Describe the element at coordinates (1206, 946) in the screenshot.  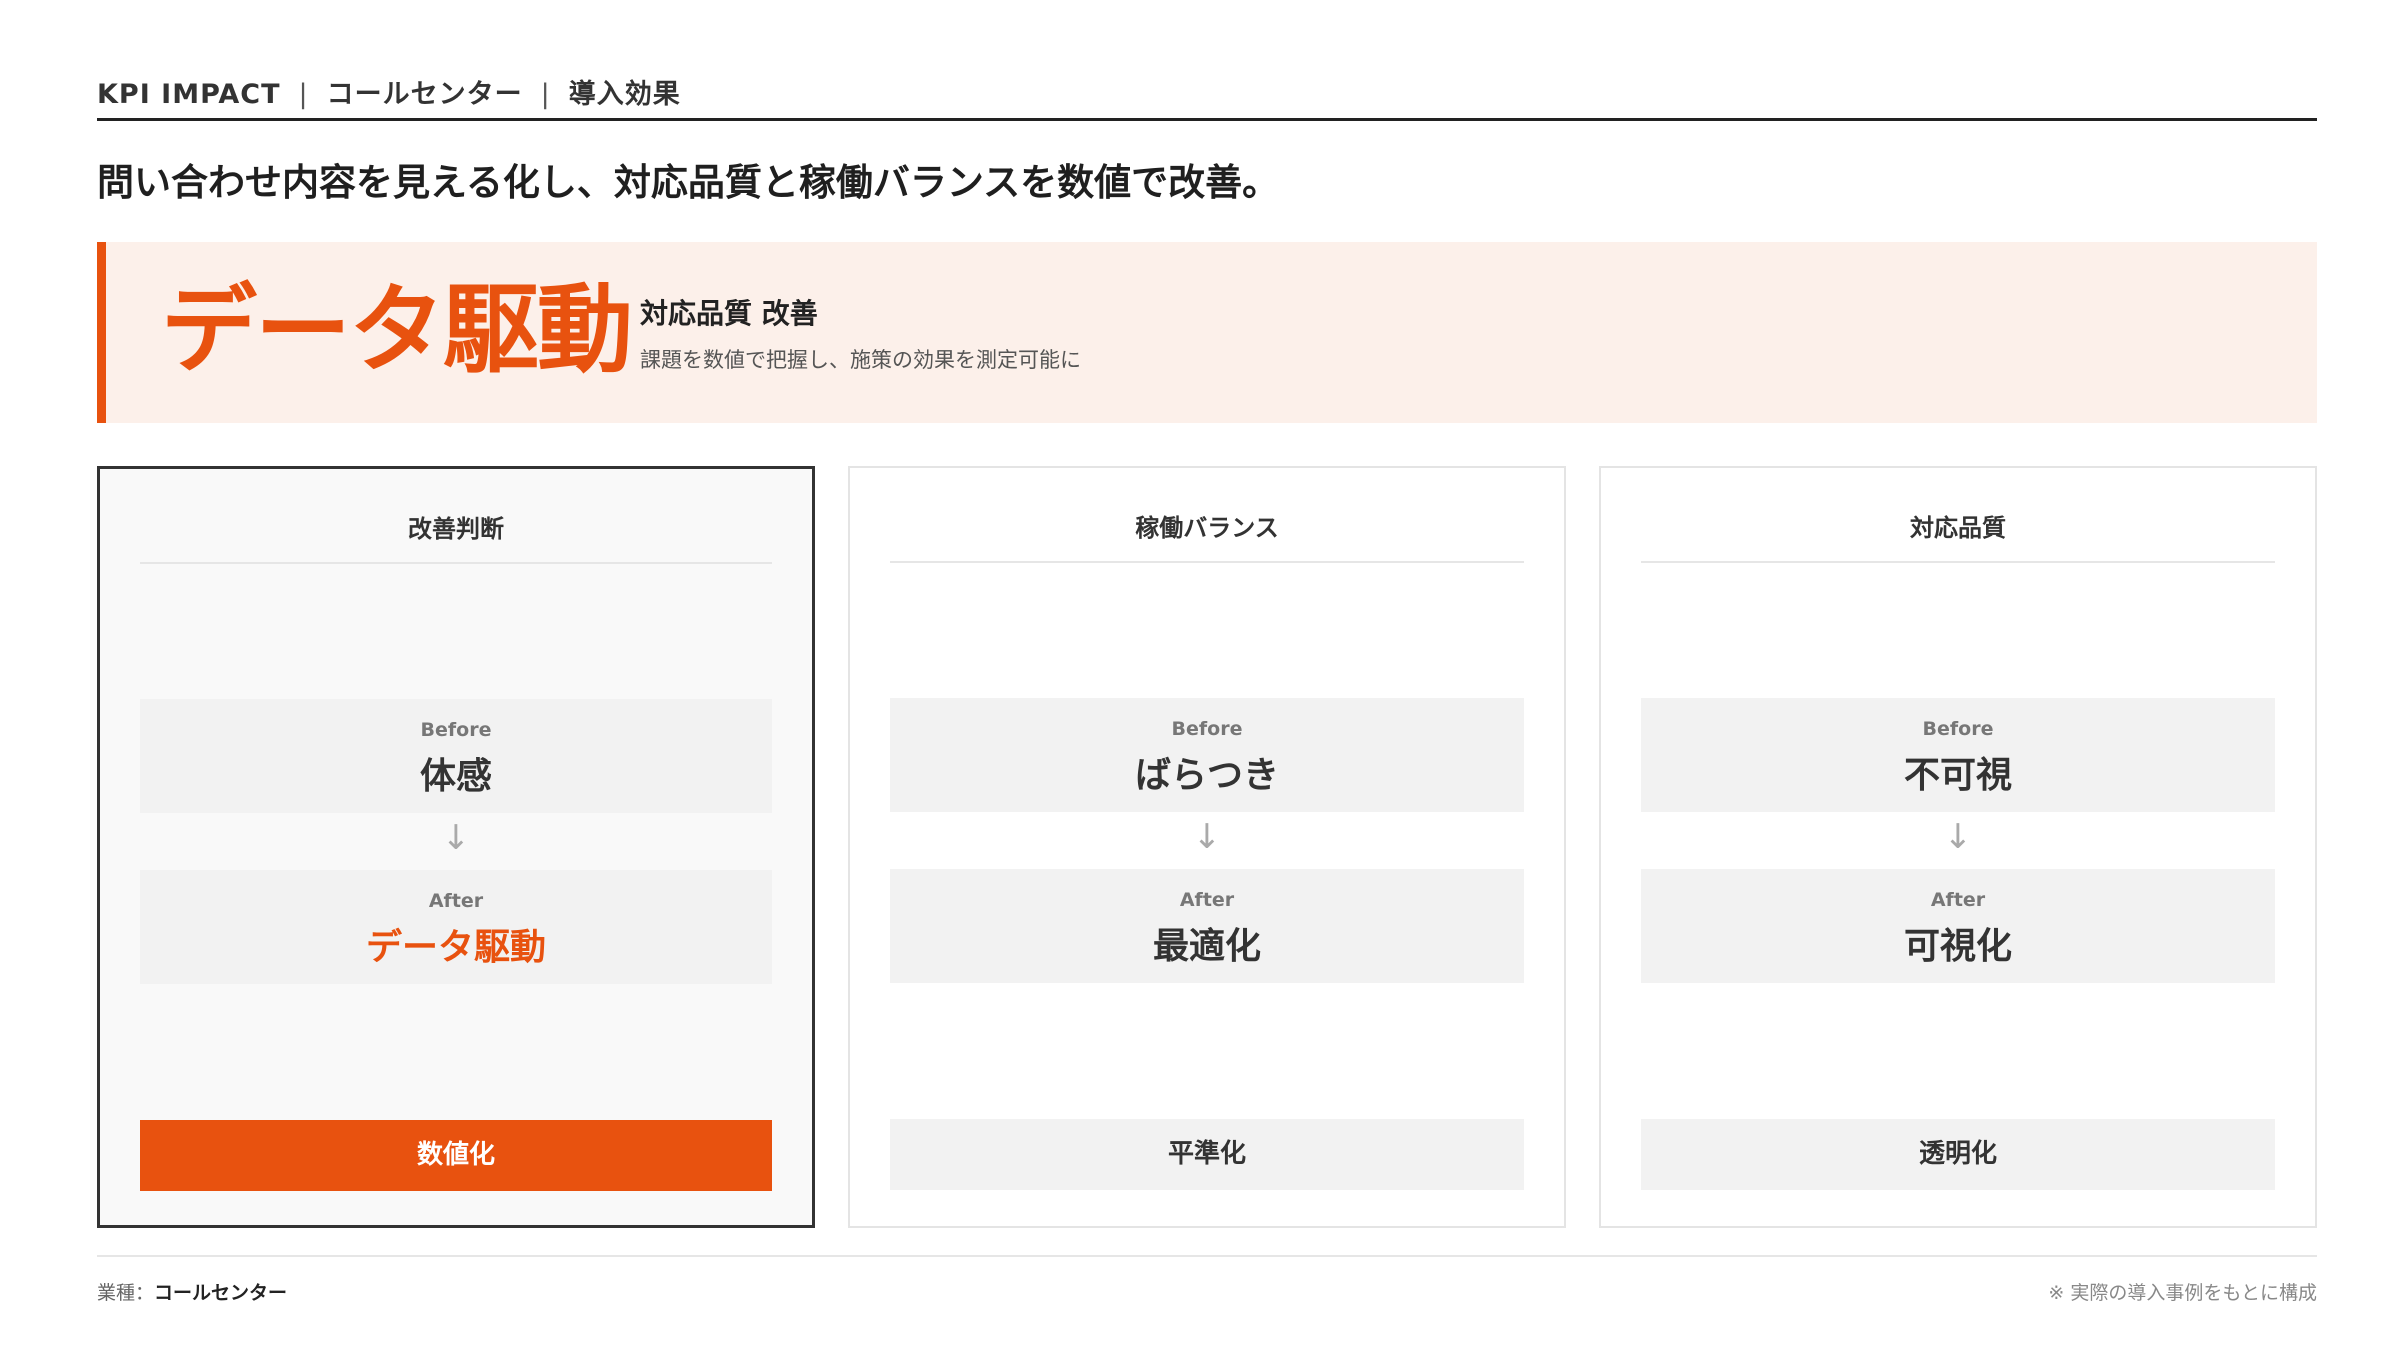
I see `after-value: 最適化` at that location.